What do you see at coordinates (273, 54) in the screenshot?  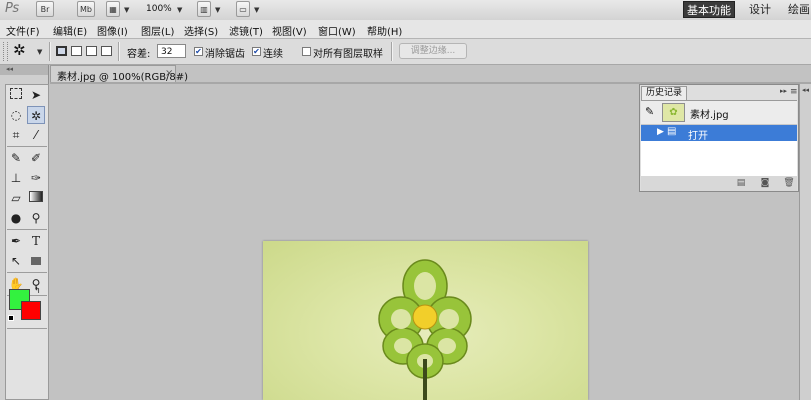 I see `contiguous-label: 连续` at bounding box center [273, 54].